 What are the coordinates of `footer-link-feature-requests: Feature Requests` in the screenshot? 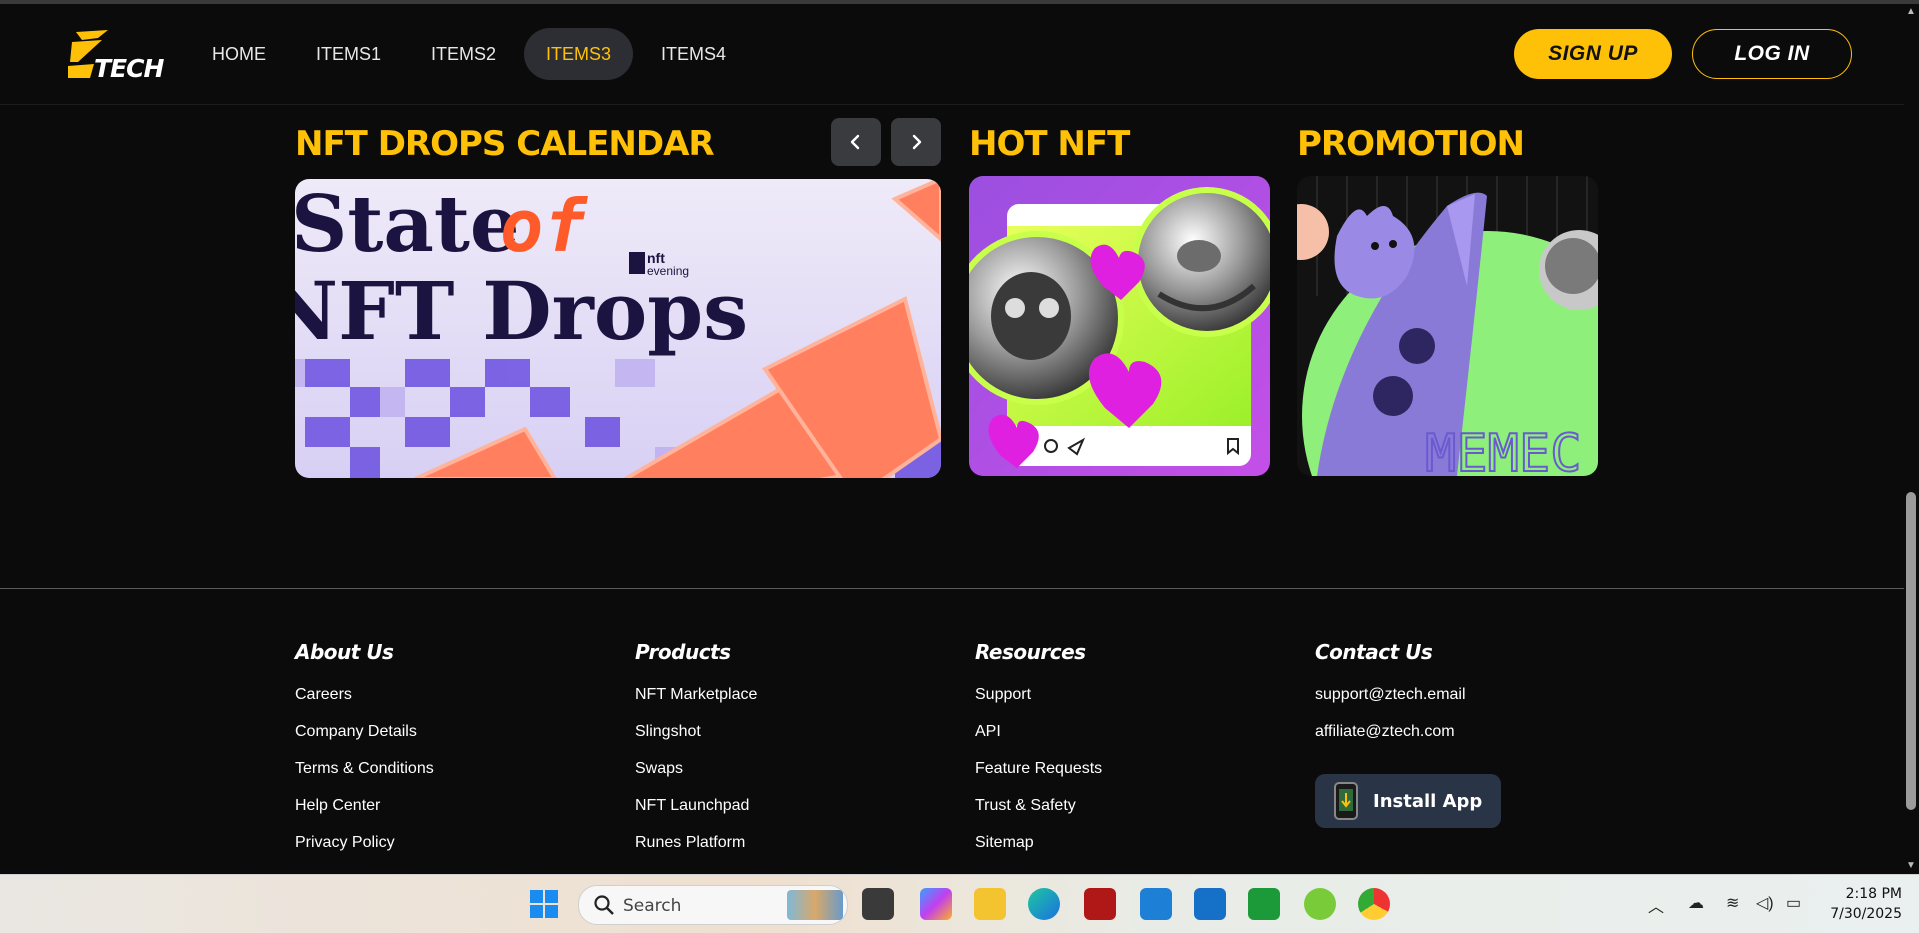 It's located at (1038, 778).